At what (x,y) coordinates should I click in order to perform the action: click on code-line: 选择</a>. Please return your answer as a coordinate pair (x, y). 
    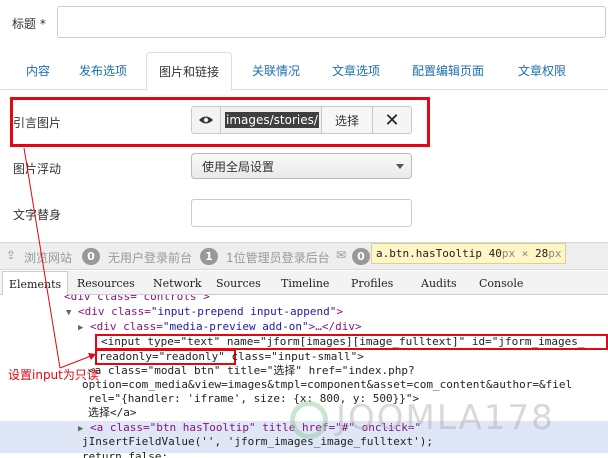
    Looking at the image, I should click on (112, 412).